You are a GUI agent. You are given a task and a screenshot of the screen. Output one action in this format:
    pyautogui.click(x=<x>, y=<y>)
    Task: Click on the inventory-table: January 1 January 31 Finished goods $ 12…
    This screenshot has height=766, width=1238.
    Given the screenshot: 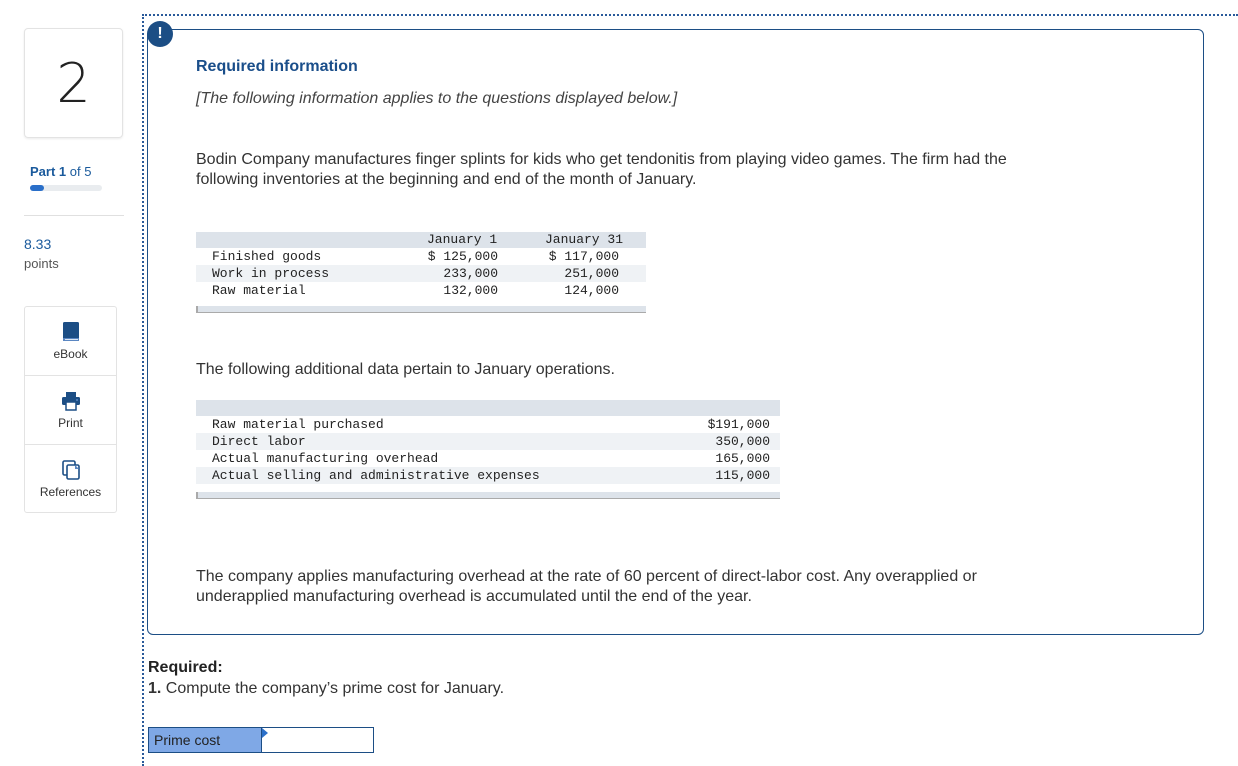 What is the action you would take?
    pyautogui.click(x=421, y=272)
    